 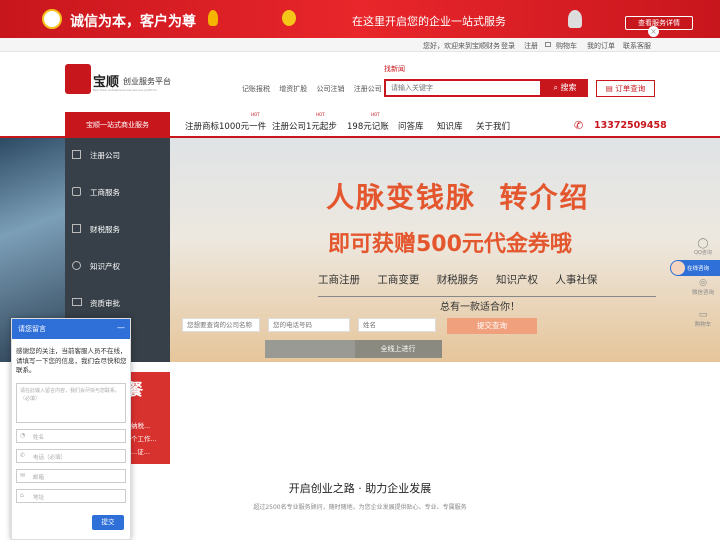 What do you see at coordinates (703, 243) in the screenshot?
I see `chat-icon: ◯` at bounding box center [703, 243].